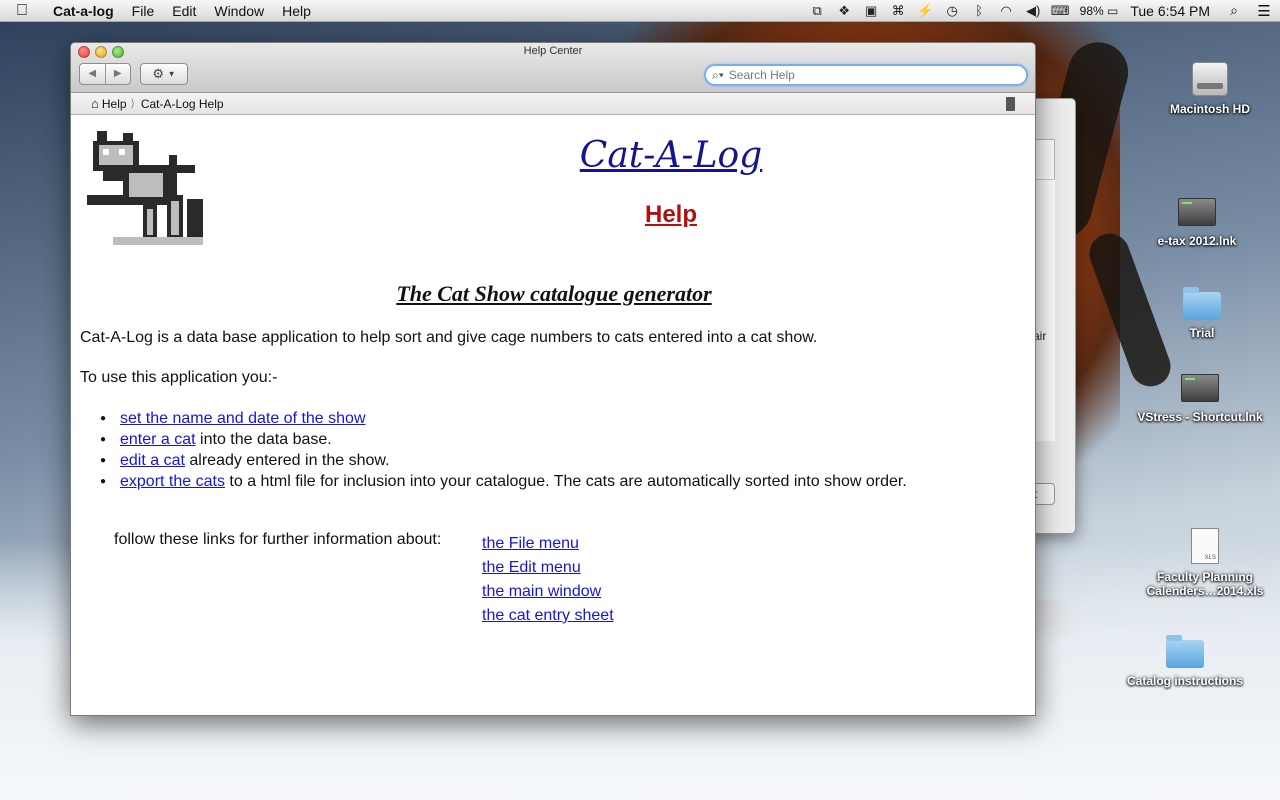  I want to click on menu-help: Help, so click(296, 11).